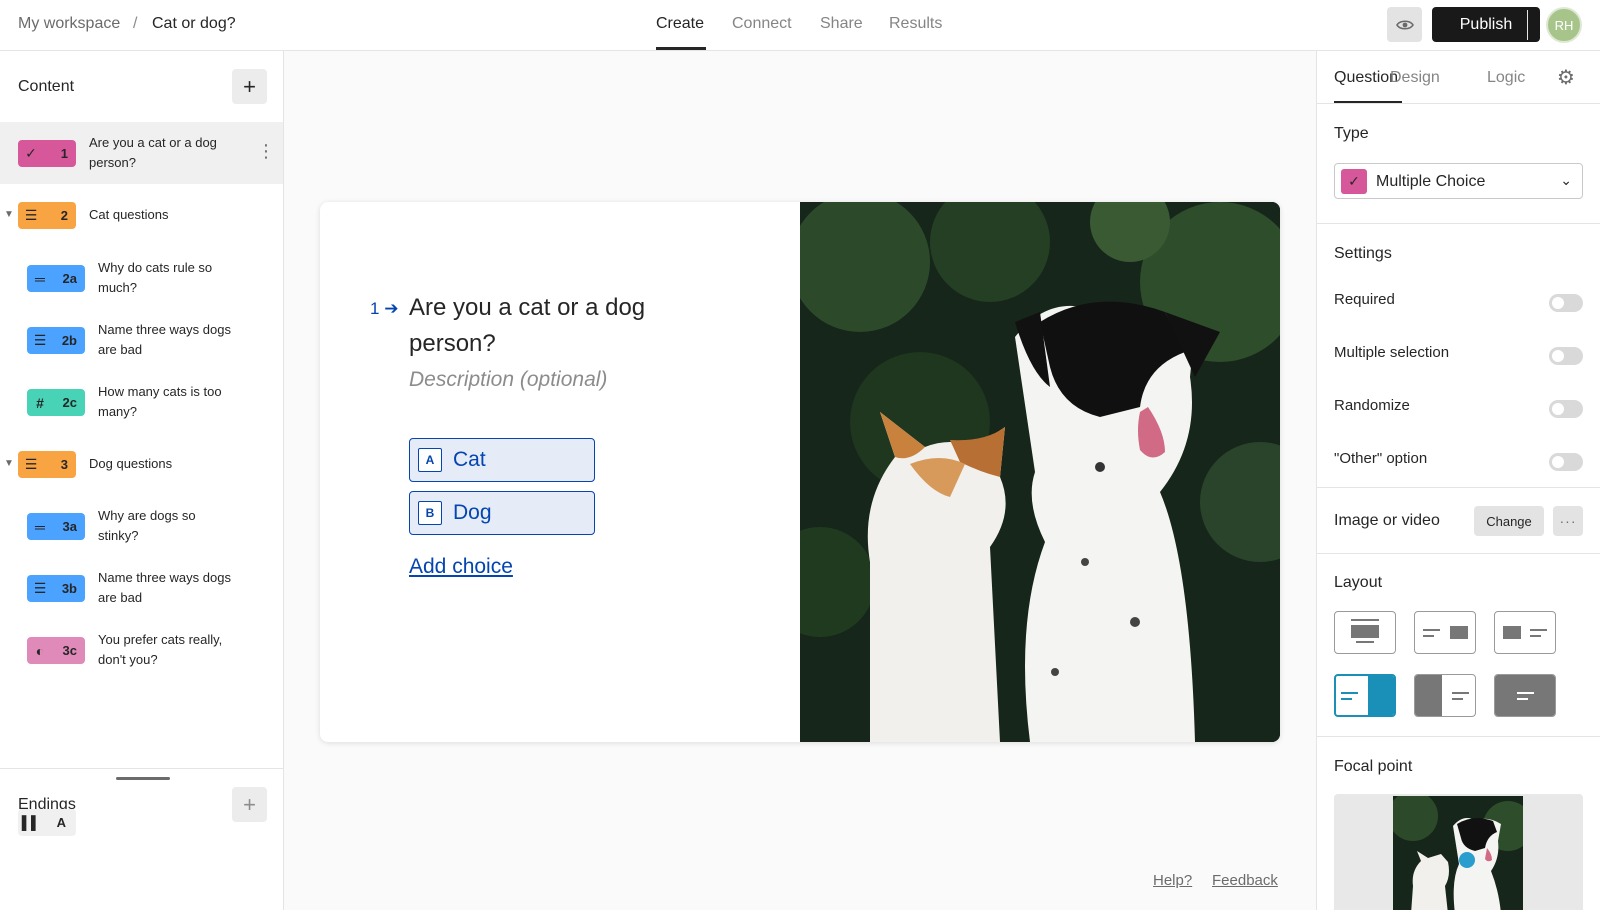  Describe the element at coordinates (164, 587) in the screenshot. I see `question-label: Name three ways dogs are bad` at that location.